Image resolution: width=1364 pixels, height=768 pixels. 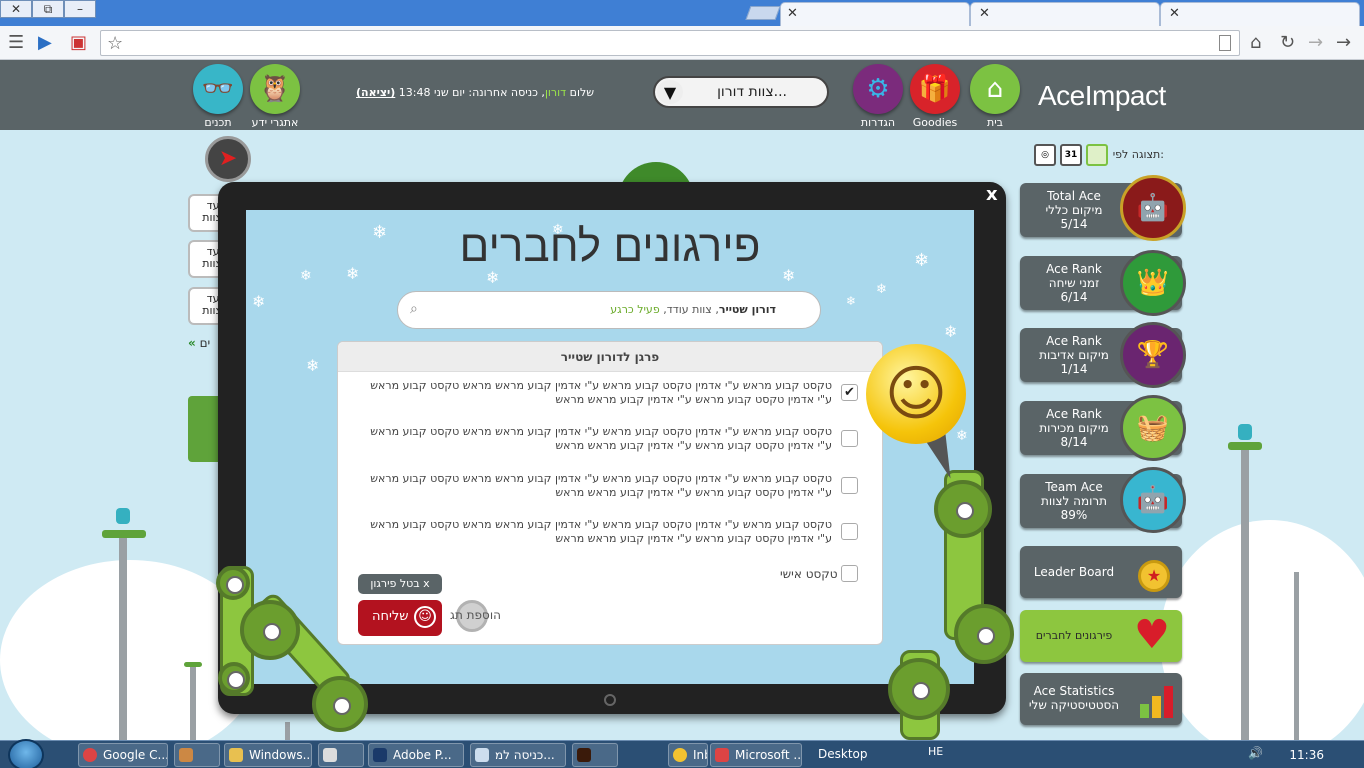 What do you see at coordinates (849, 573) in the screenshot?
I see `personal-text-checkbox` at bounding box center [849, 573].